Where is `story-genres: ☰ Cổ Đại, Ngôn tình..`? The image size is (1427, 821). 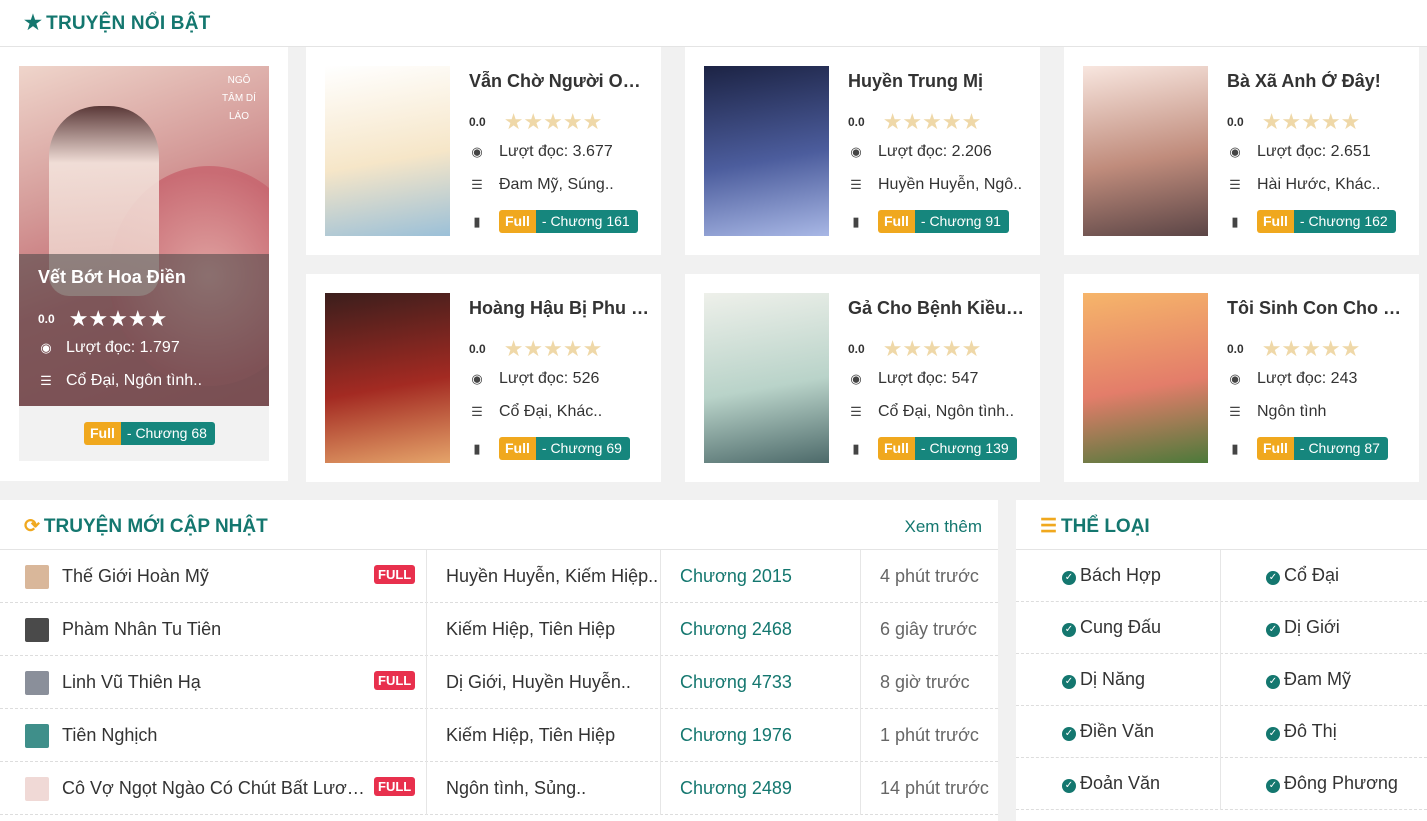
story-genres: ☰ Cổ Đại, Ngôn tình.. is located at coordinates (931, 412).